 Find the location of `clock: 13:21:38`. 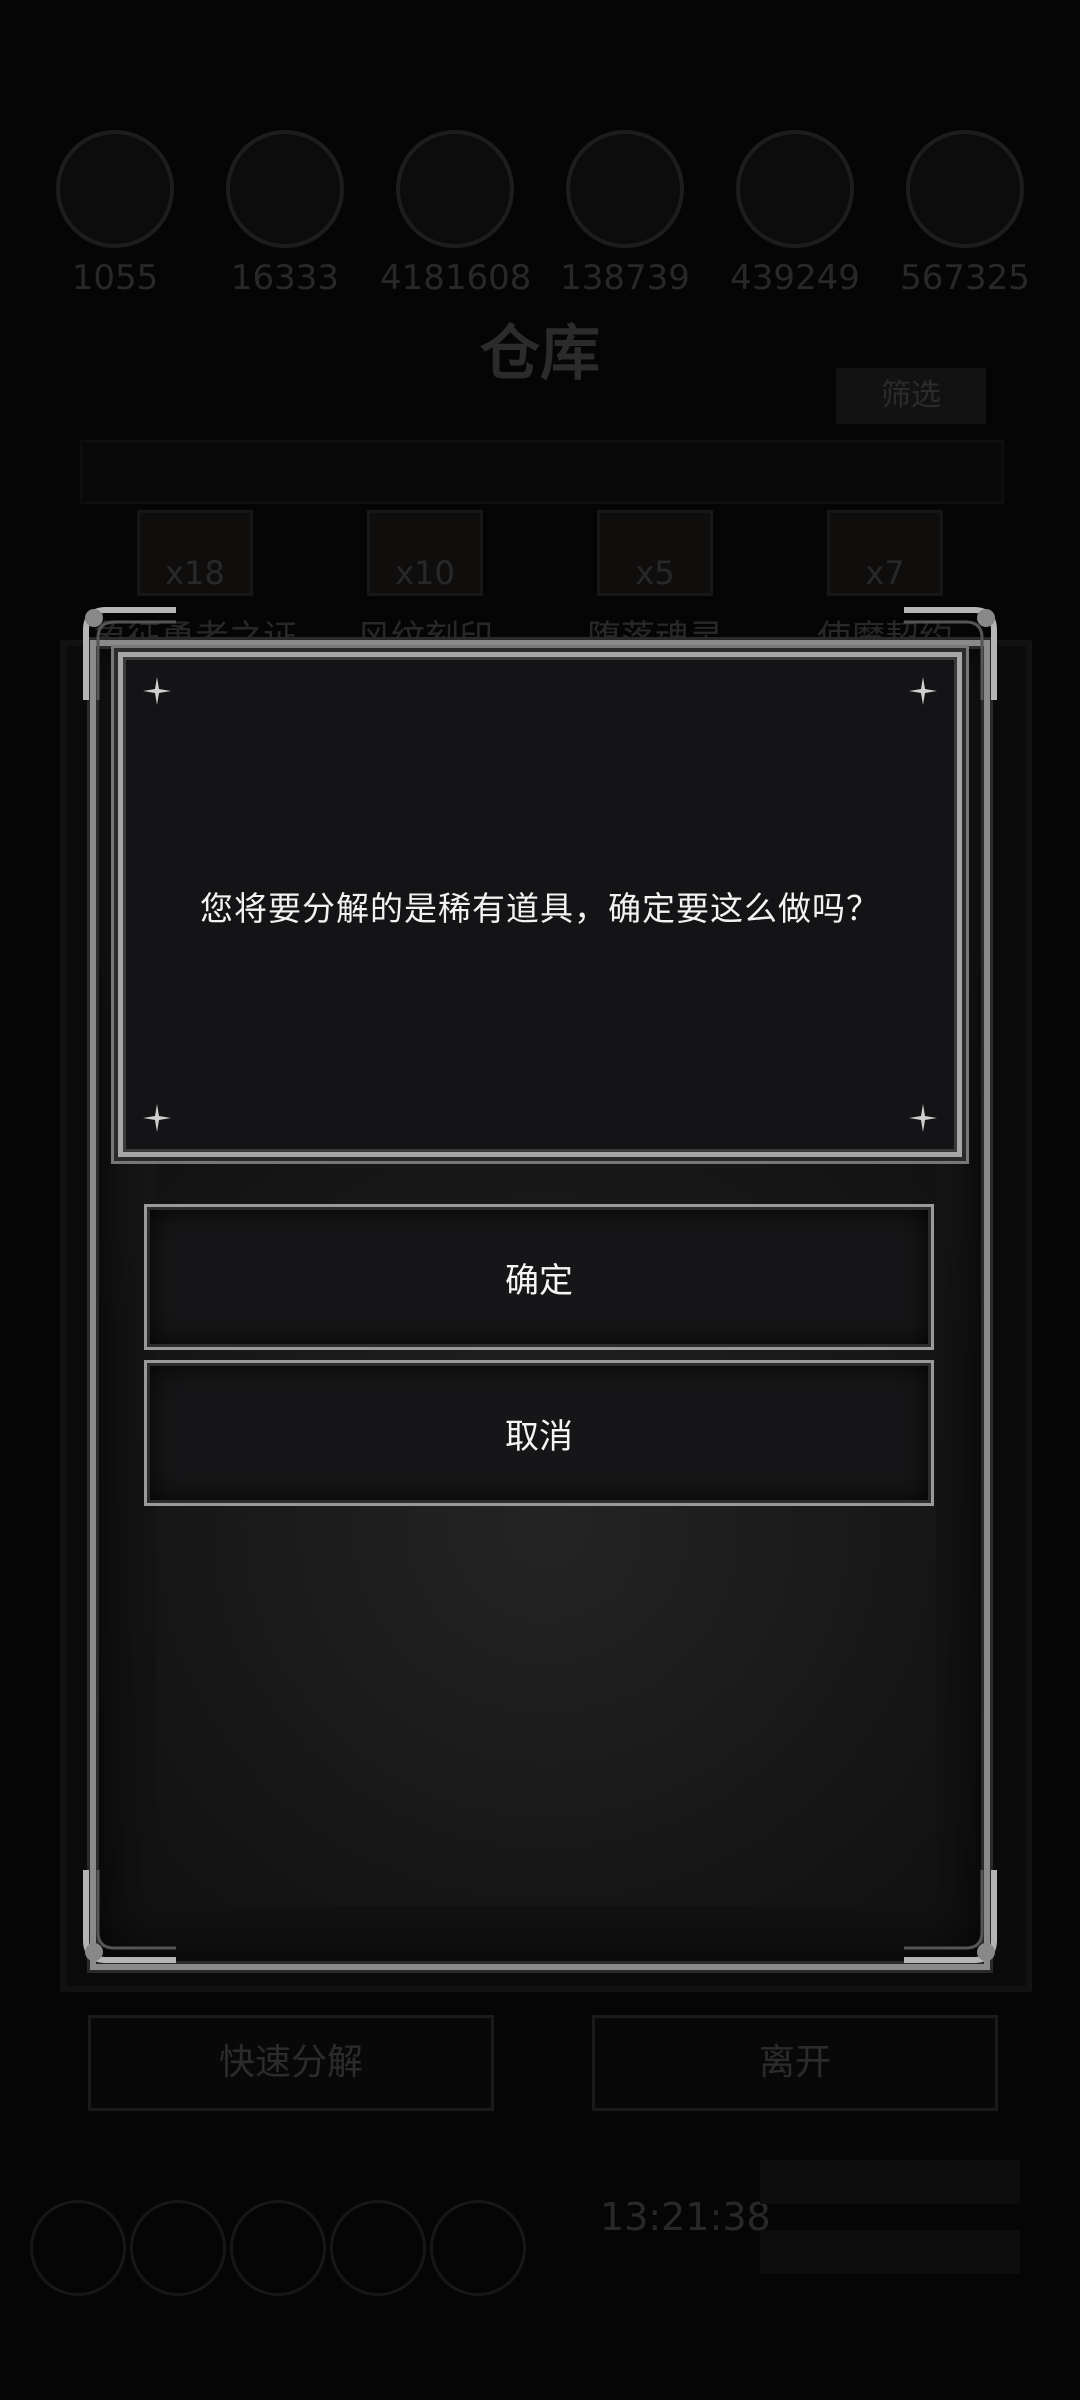

clock: 13:21:38 is located at coordinates (685, 2217).